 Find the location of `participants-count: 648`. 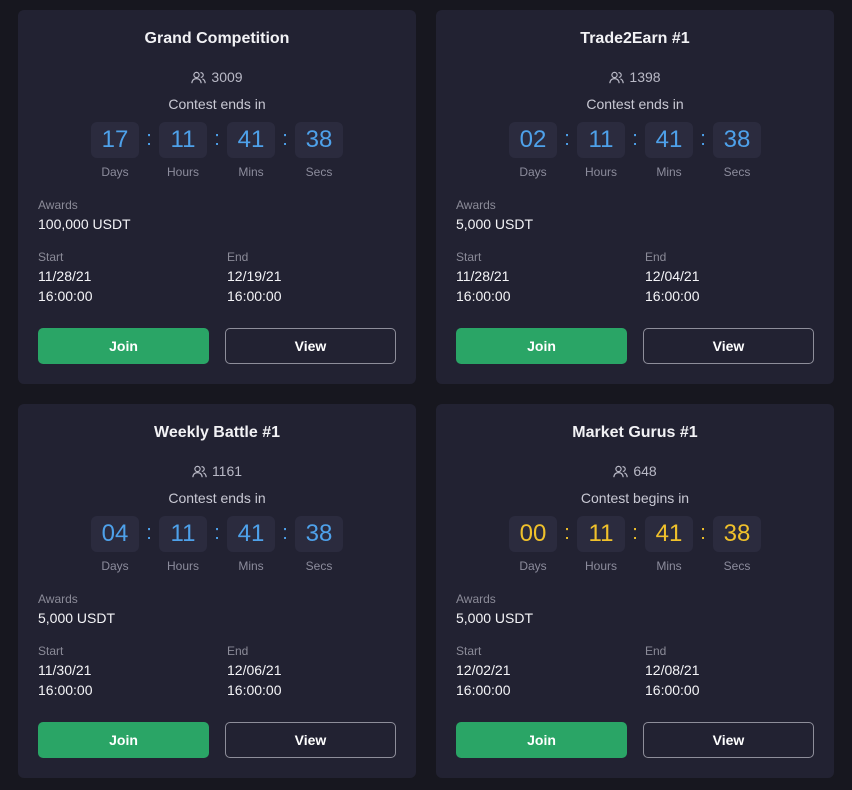

participants-count: 648 is located at coordinates (635, 471).